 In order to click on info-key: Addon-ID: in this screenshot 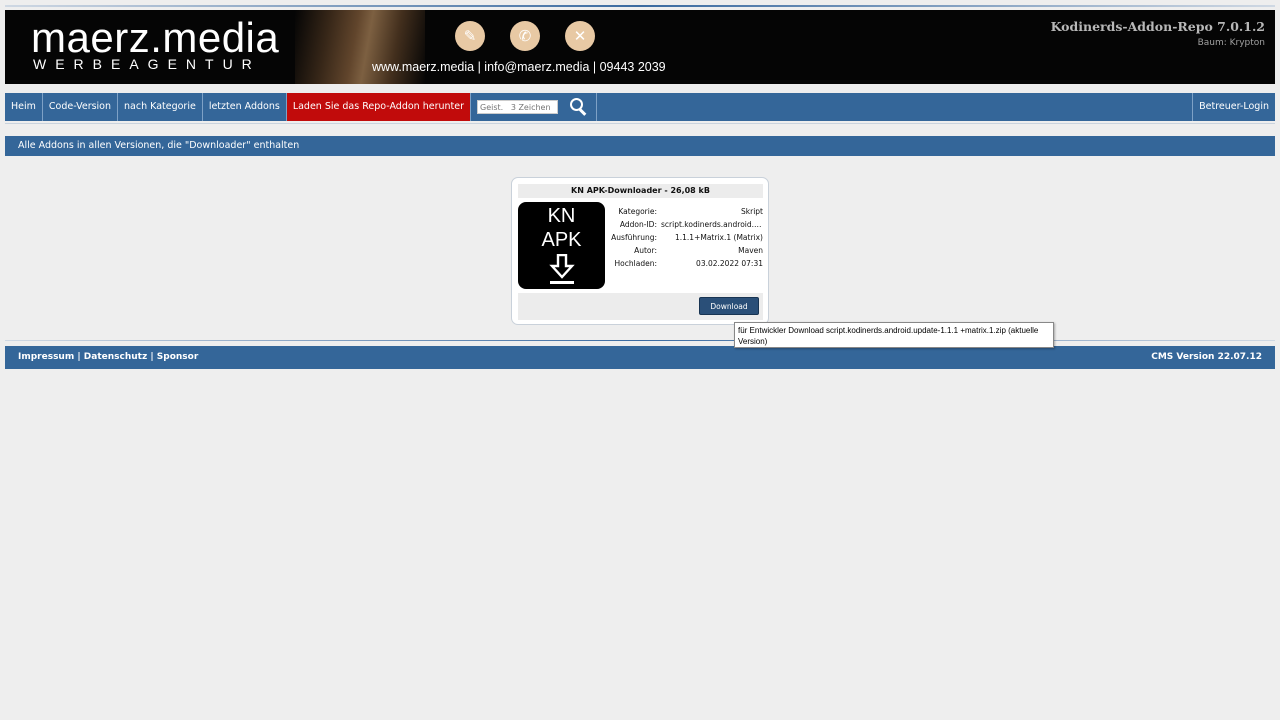, I will do `click(638, 224)`.